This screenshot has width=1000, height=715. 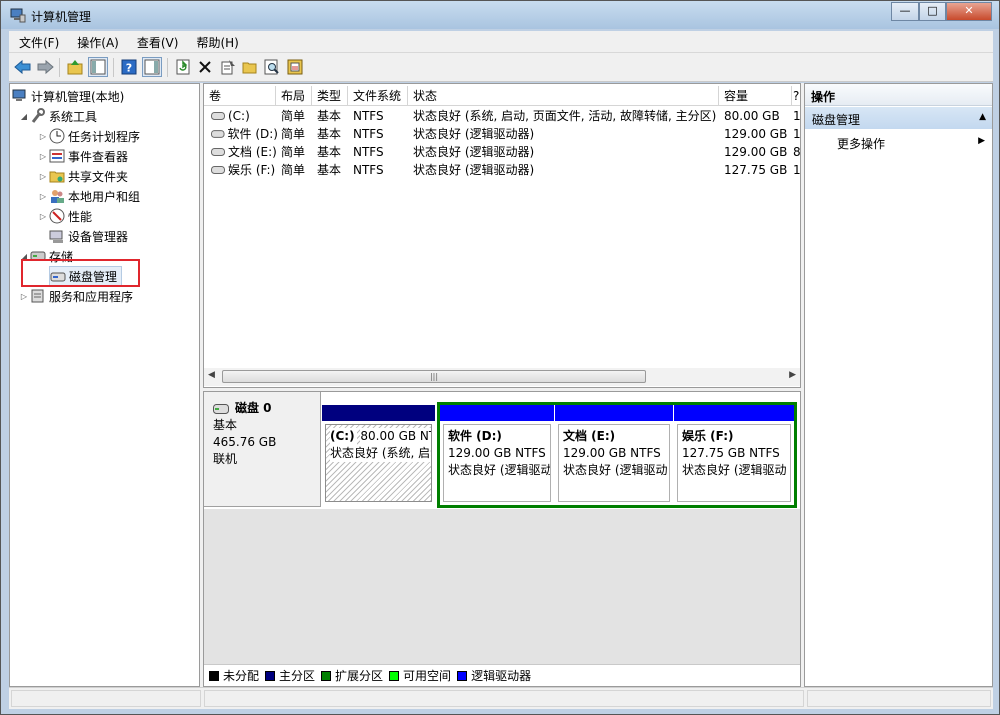 I want to click on column-volume: 卷, so click(x=240, y=96).